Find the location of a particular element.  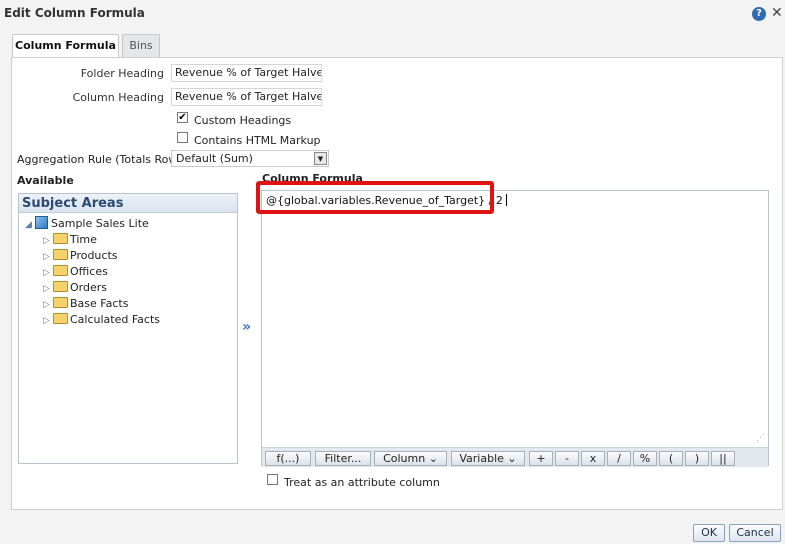

aggregation-rule-select: Default (Sum) ▼ is located at coordinates (250, 158).